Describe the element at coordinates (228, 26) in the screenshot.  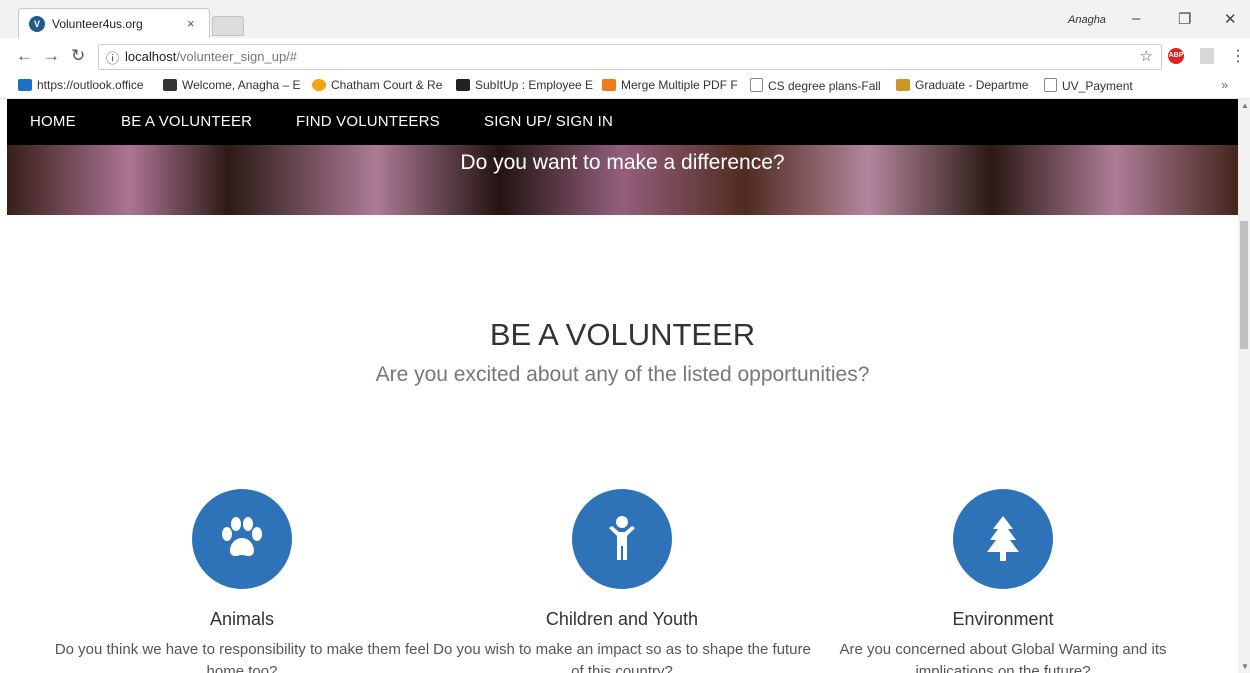
I see `new-tab-button` at that location.